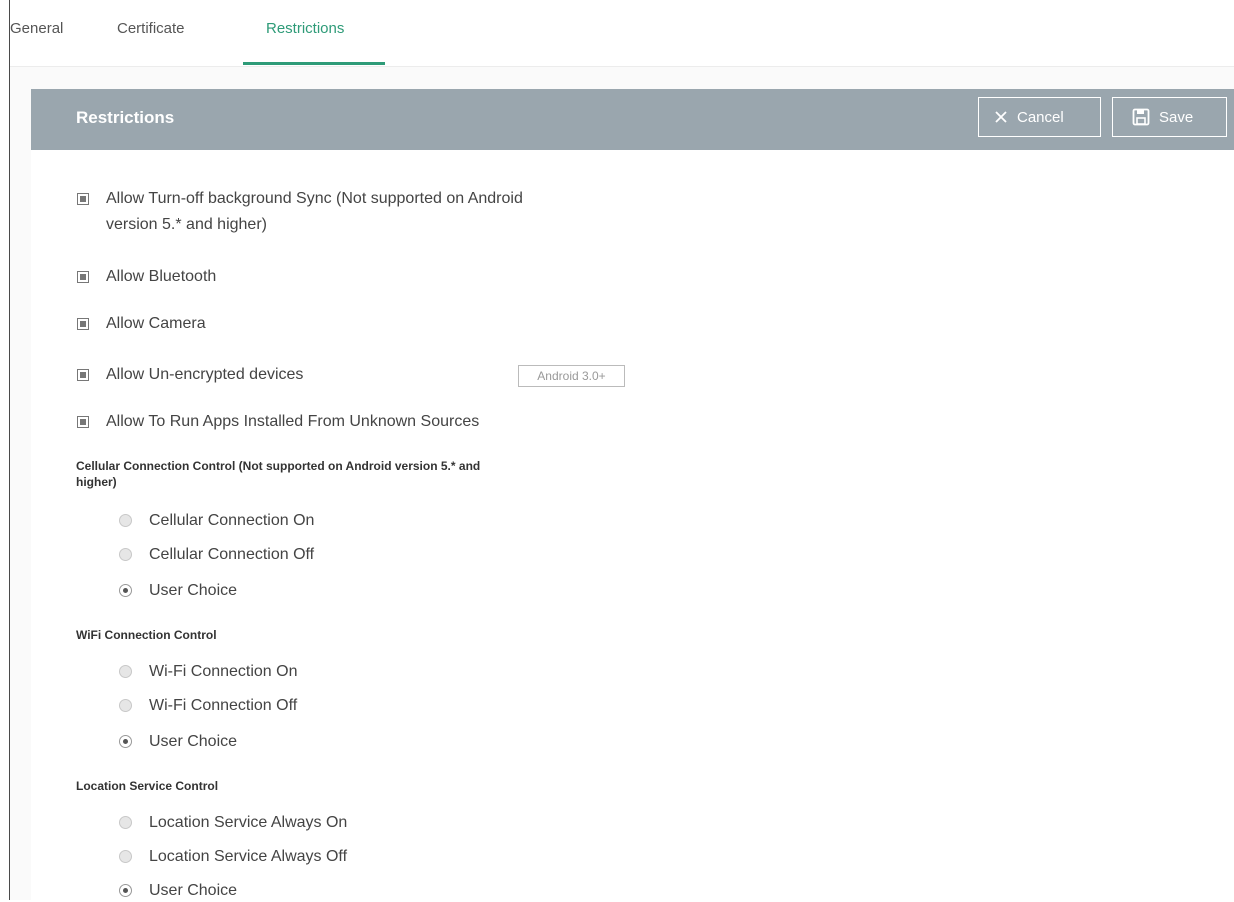 The height and width of the screenshot is (902, 1234). Describe the element at coordinates (223, 705) in the screenshot. I see `radio-label: Wi-Fi Connection Off` at that location.